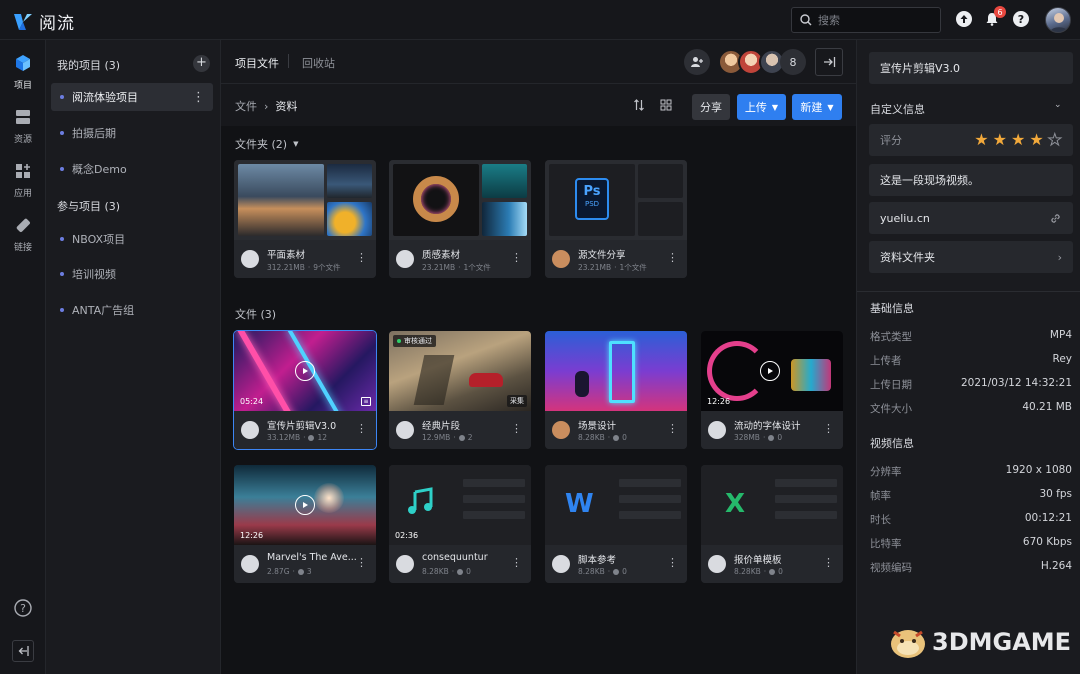  Describe the element at coordinates (761, 107) in the screenshot. I see `upload-button: 上传 ▼` at that location.